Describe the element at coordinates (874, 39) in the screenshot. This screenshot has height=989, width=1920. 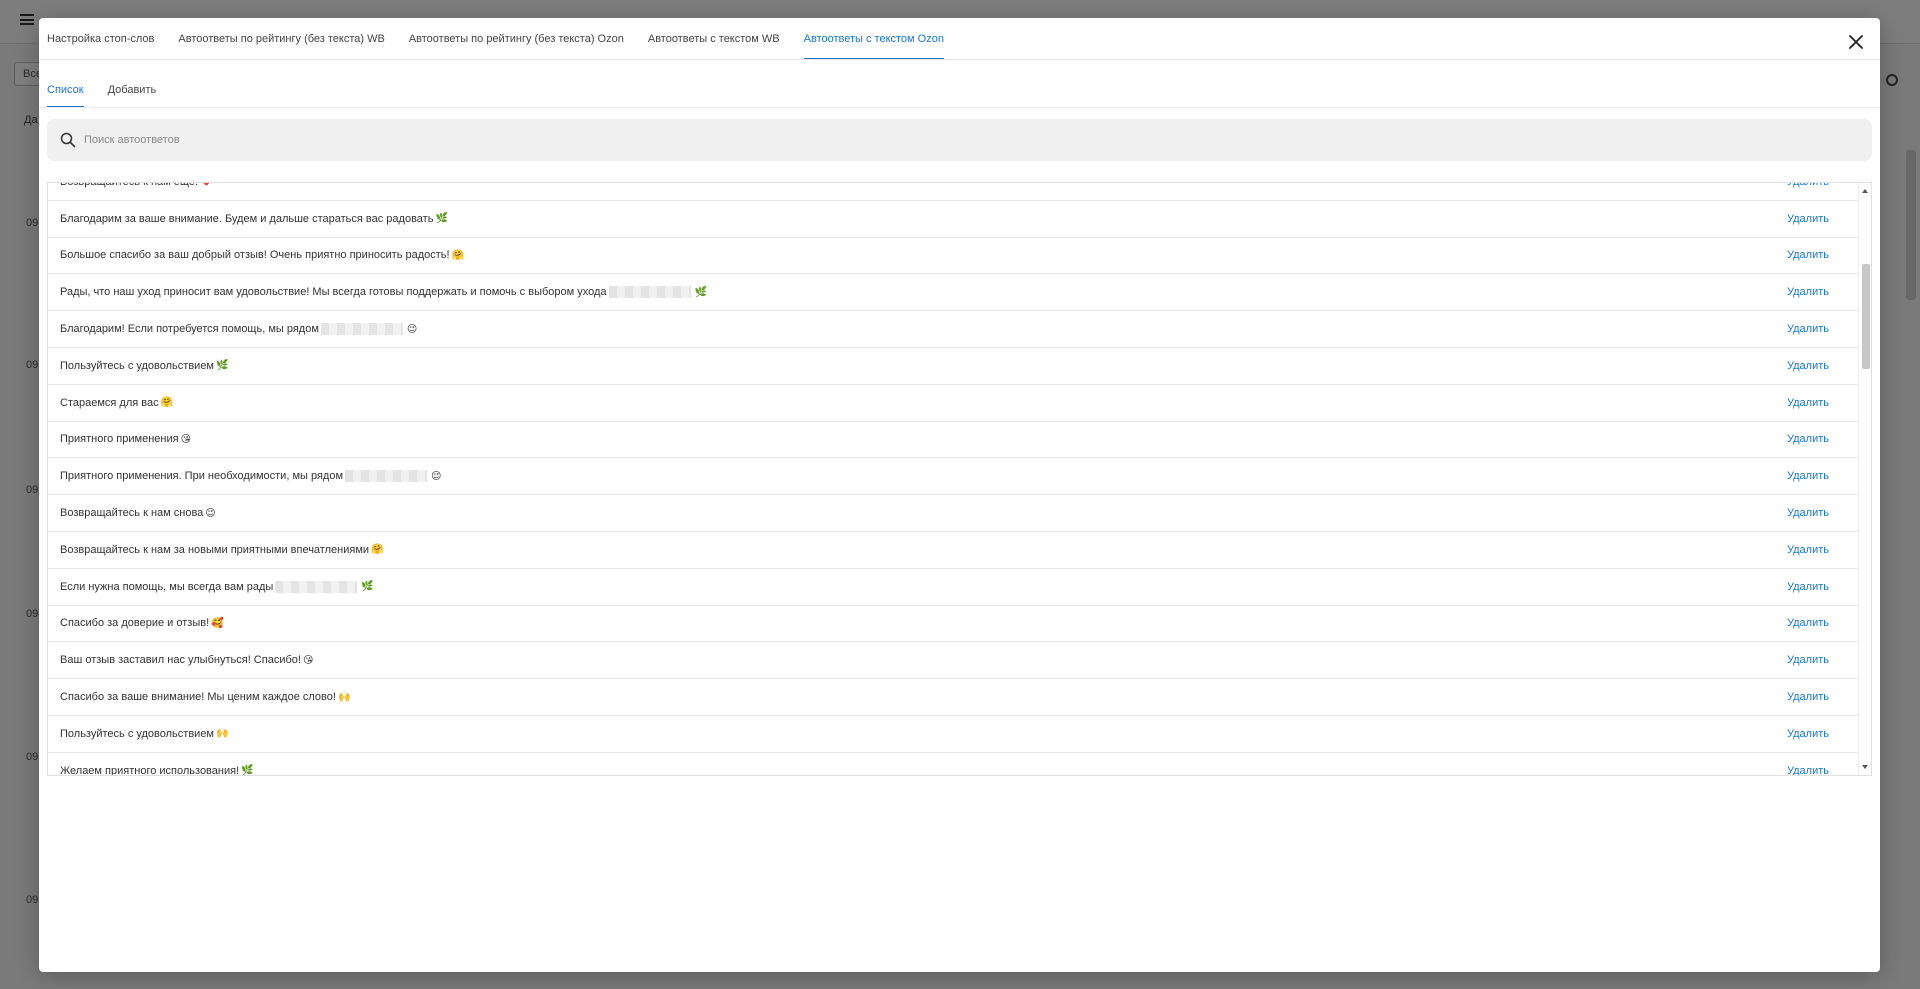
I see `tab-text-autoreplies-ozon: Автоответы с текстом Ozon` at that location.